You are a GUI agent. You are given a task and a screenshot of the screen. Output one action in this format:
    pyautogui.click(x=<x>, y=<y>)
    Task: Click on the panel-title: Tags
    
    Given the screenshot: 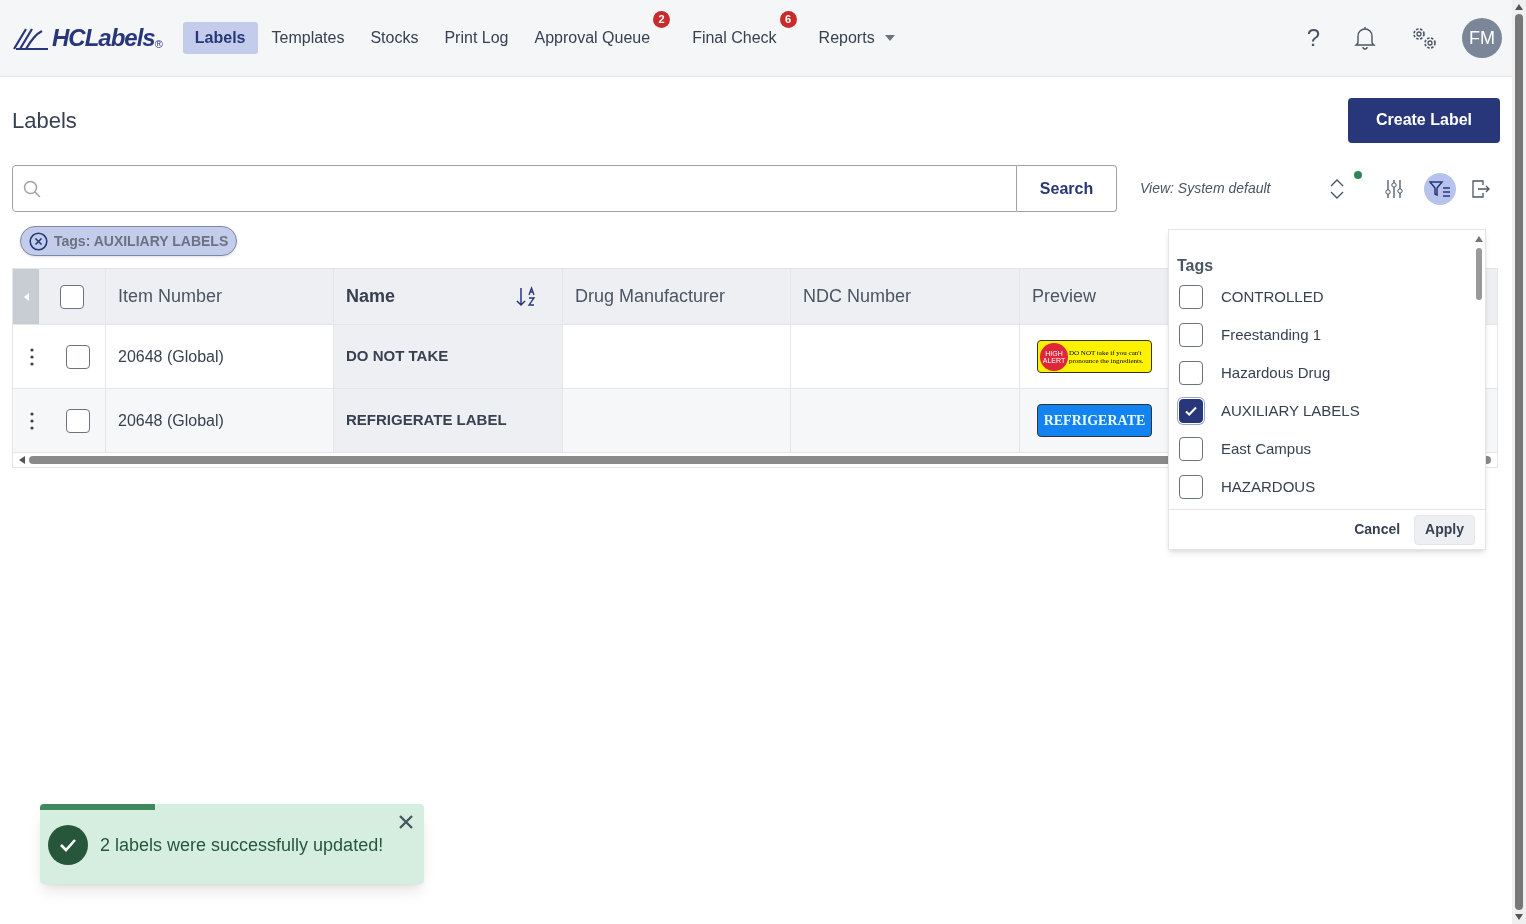 What is the action you would take?
    pyautogui.click(x=1196, y=266)
    